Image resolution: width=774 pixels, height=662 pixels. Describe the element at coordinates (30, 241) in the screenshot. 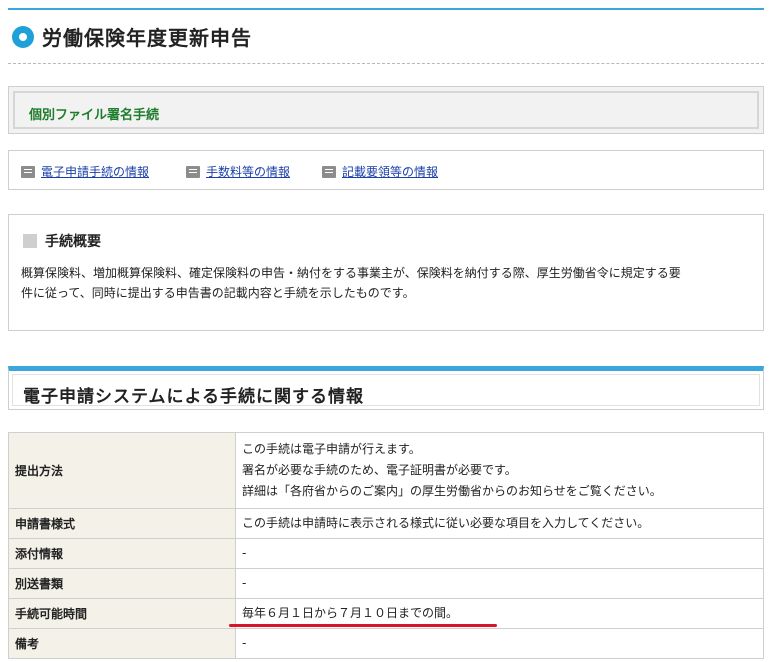

I see `square-bullet-icon` at that location.